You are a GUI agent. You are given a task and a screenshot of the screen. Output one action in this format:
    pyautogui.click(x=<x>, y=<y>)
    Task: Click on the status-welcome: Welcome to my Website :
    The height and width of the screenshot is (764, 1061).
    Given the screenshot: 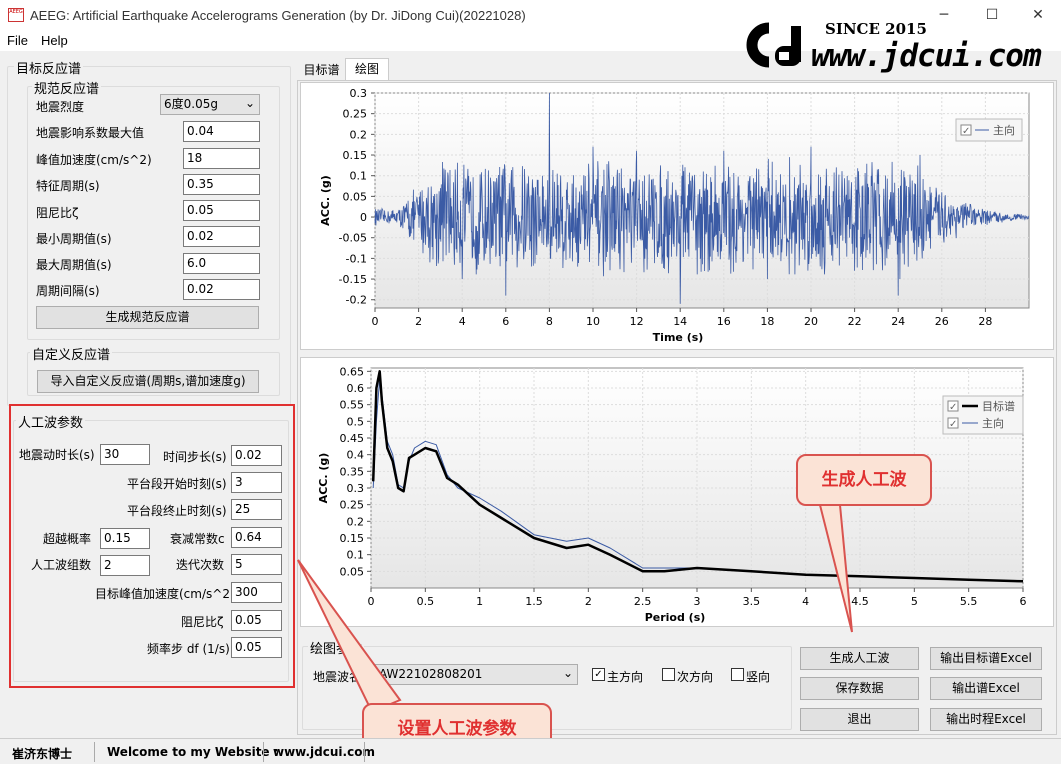 What is the action you would take?
    pyautogui.click(x=193, y=752)
    